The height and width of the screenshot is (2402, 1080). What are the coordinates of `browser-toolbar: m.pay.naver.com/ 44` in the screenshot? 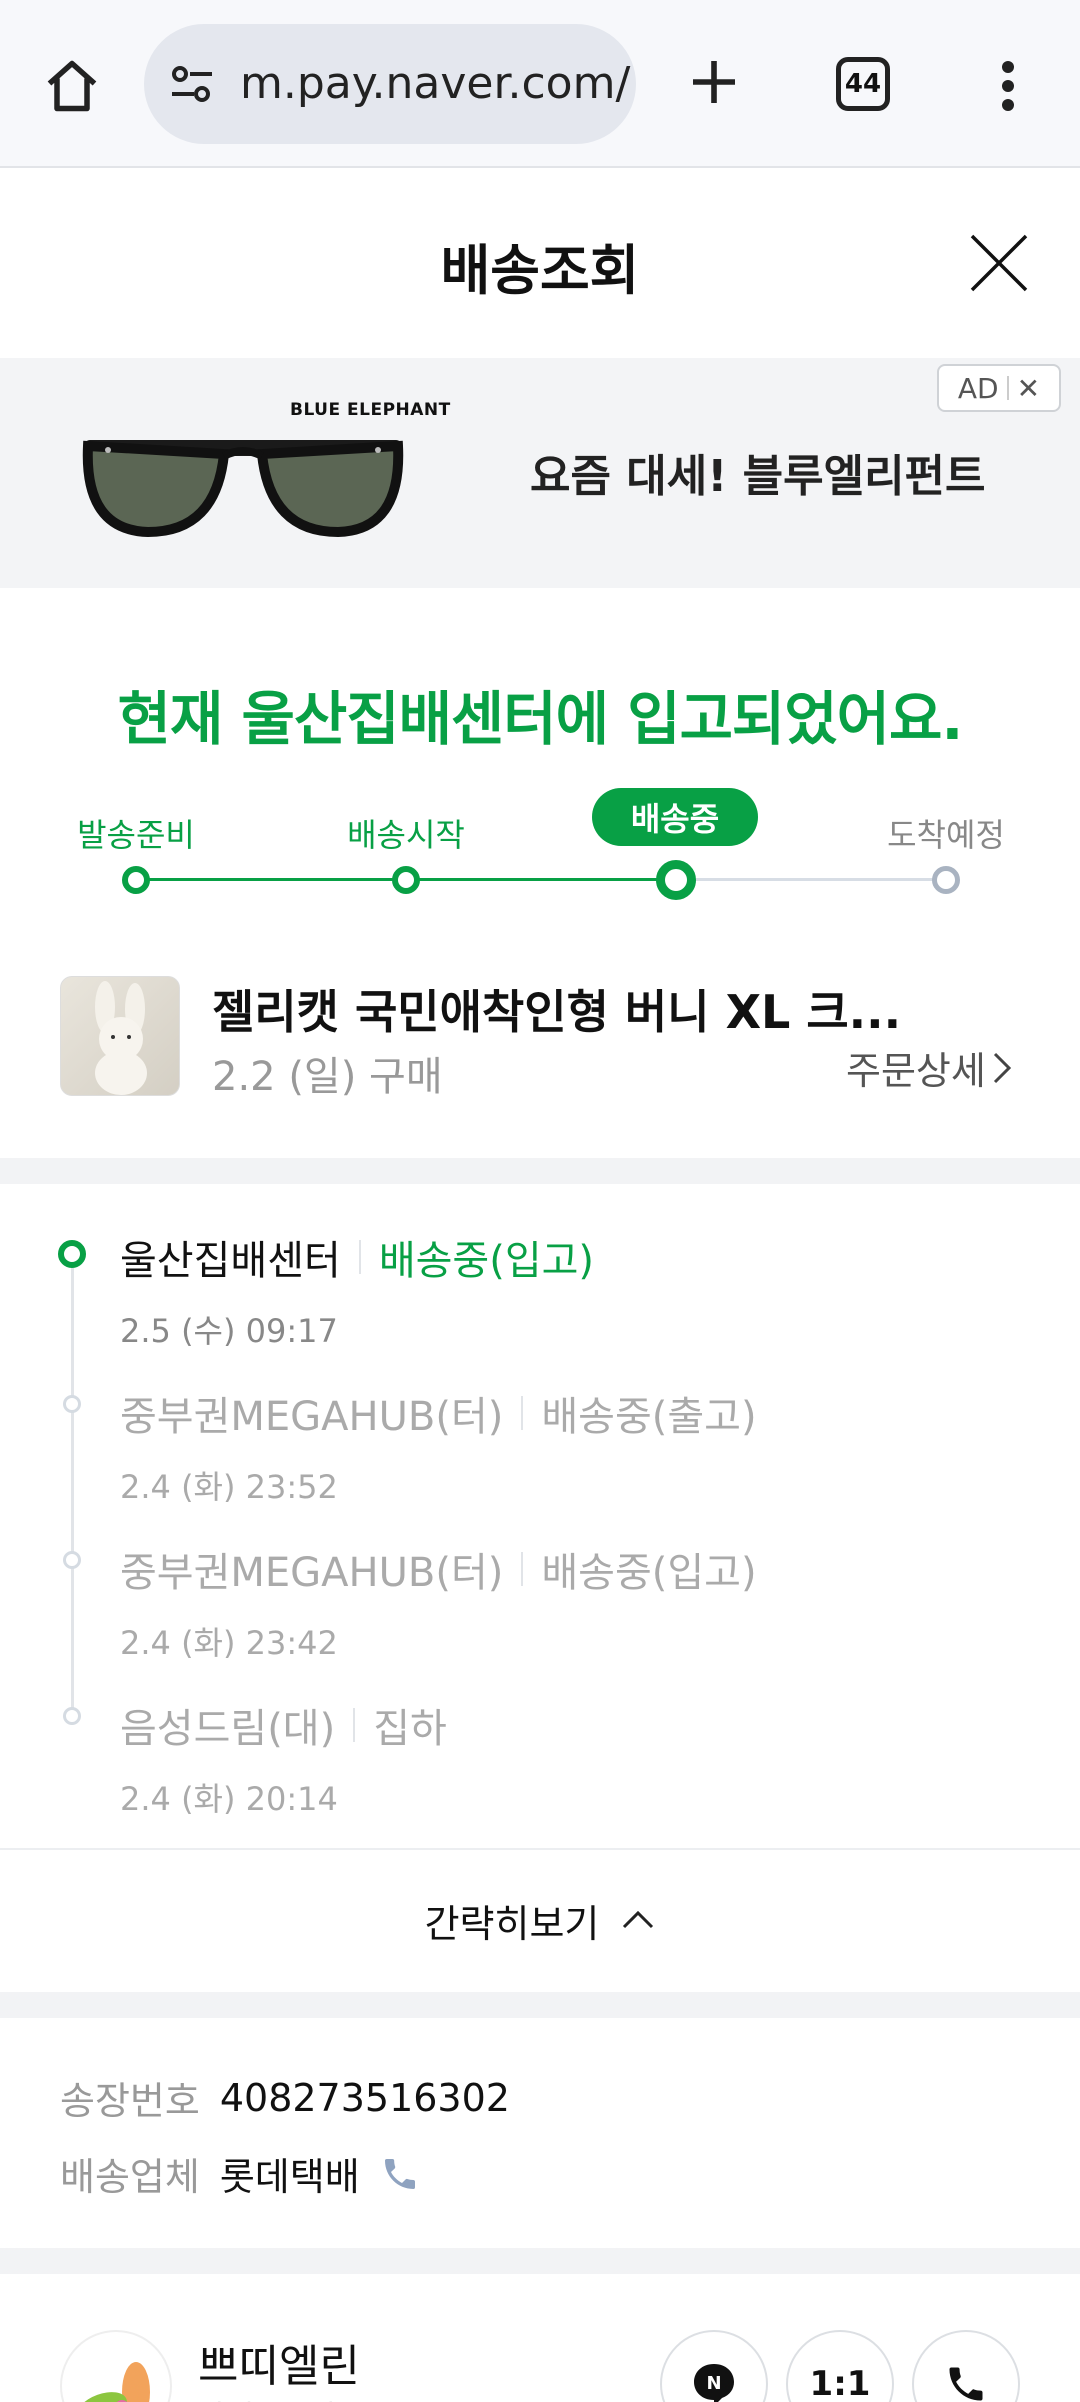 It's located at (540, 84).